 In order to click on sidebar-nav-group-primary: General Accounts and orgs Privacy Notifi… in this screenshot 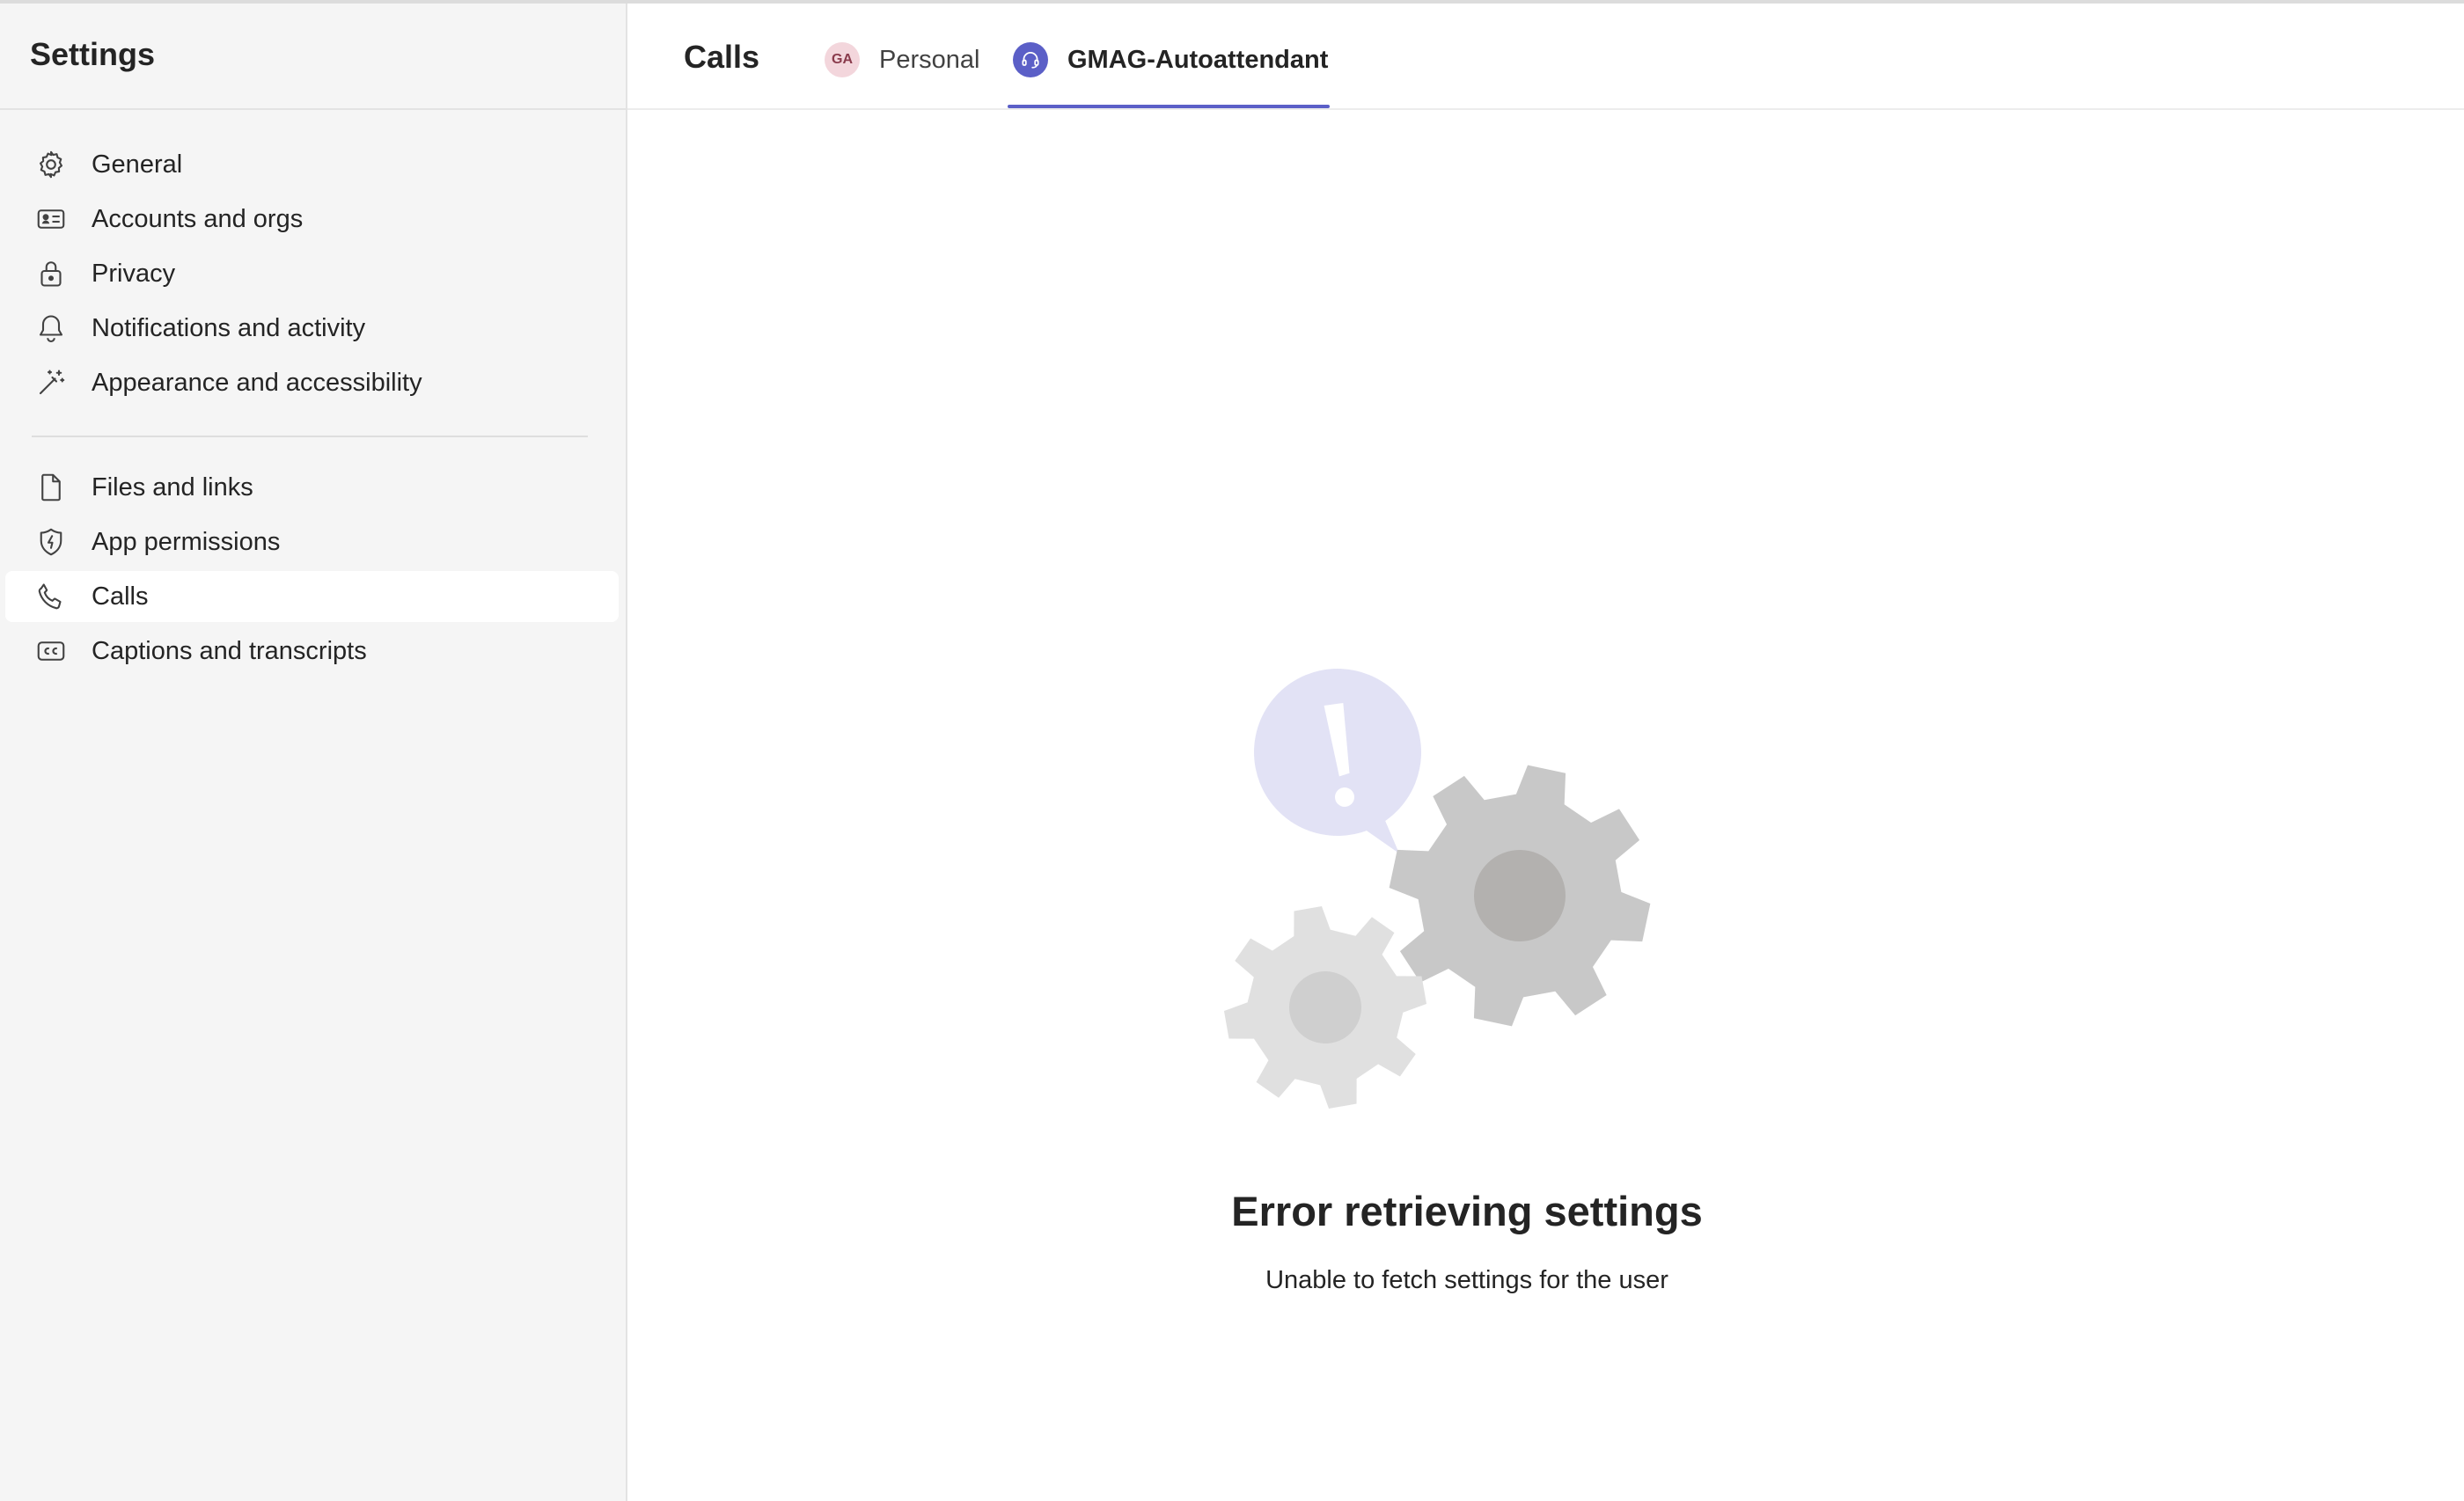, I will do `click(313, 275)`.